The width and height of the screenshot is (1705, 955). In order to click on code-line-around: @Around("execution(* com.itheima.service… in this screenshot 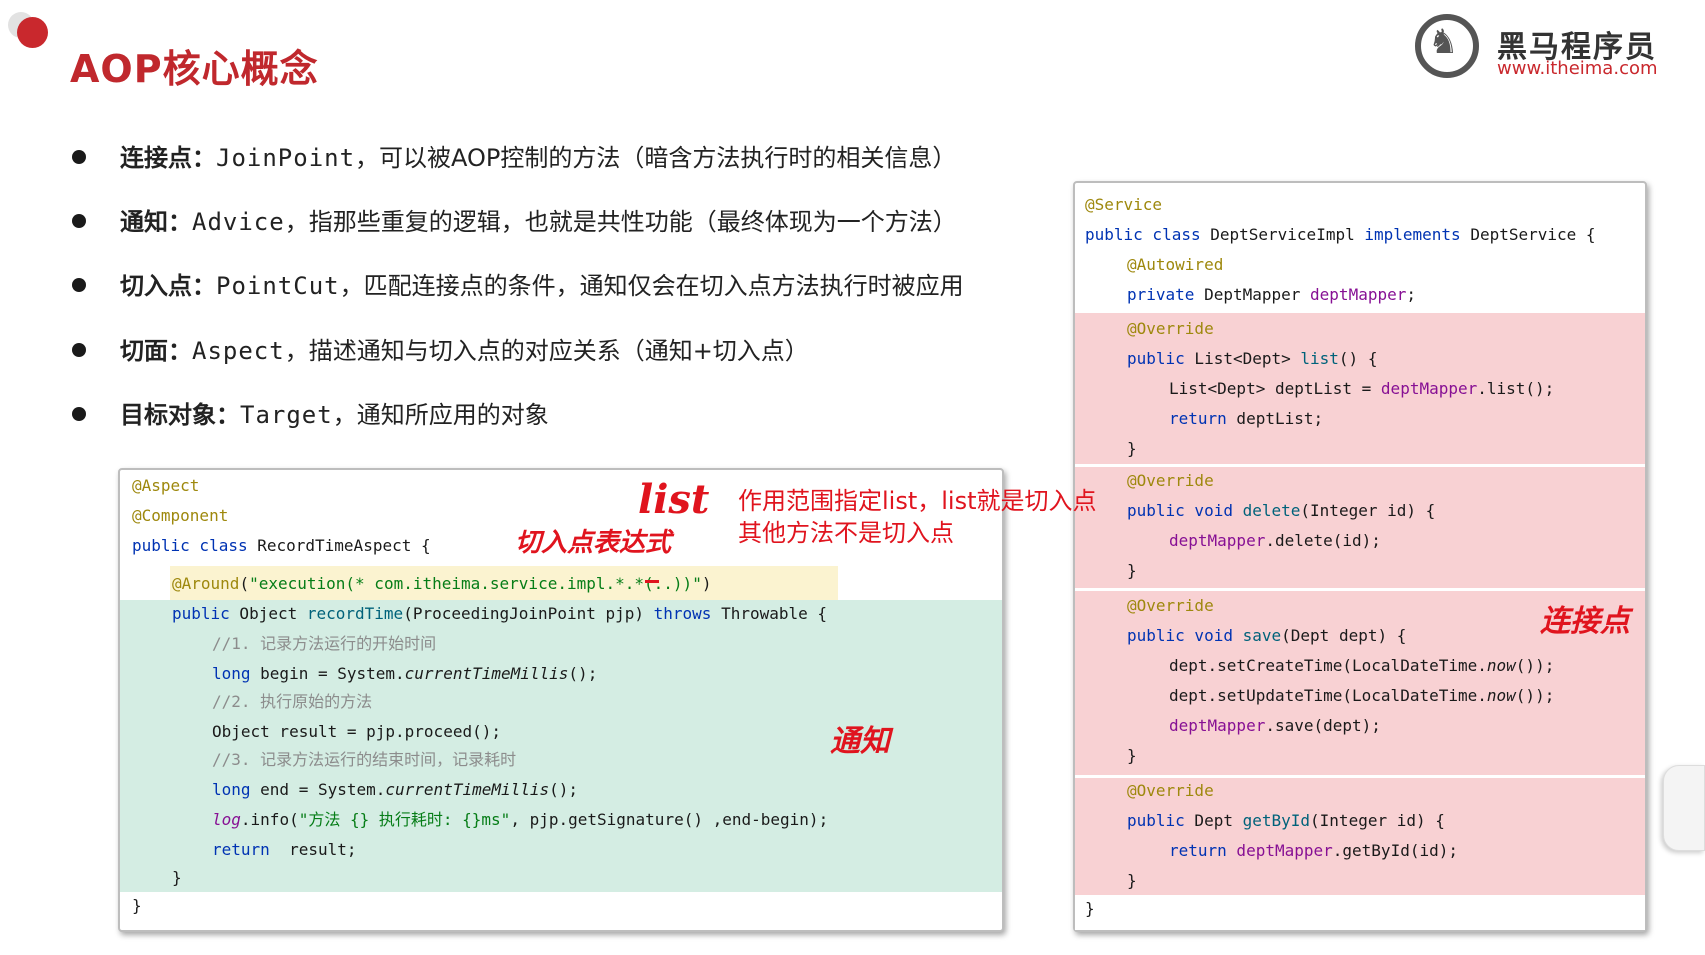, I will do `click(442, 583)`.